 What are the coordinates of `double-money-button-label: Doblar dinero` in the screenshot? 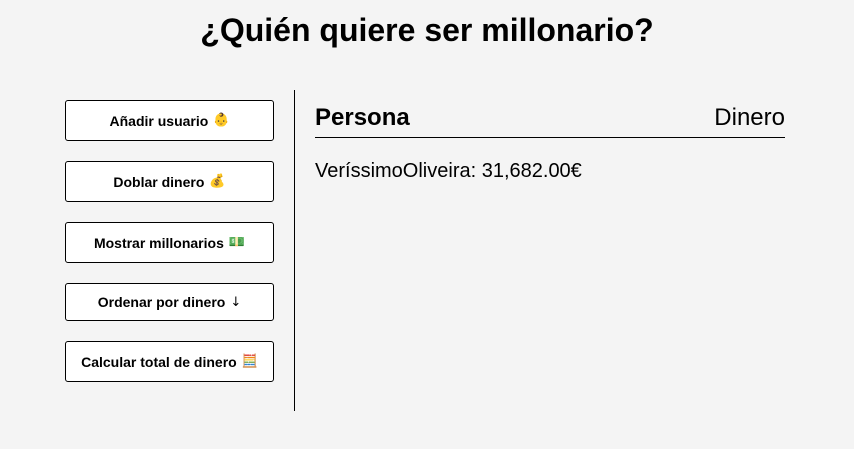 It's located at (159, 181).